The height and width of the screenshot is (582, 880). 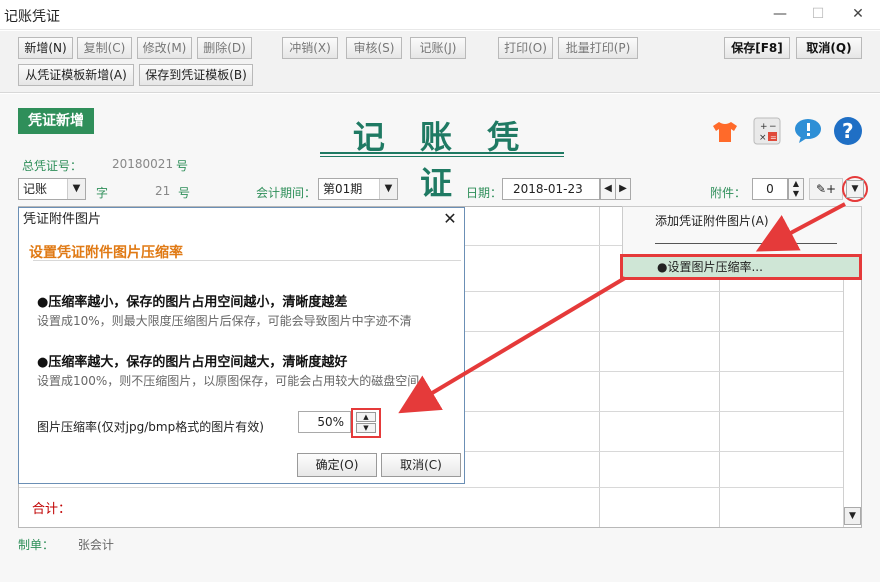 I want to click on maker-value: 张会计, so click(x=95, y=545).